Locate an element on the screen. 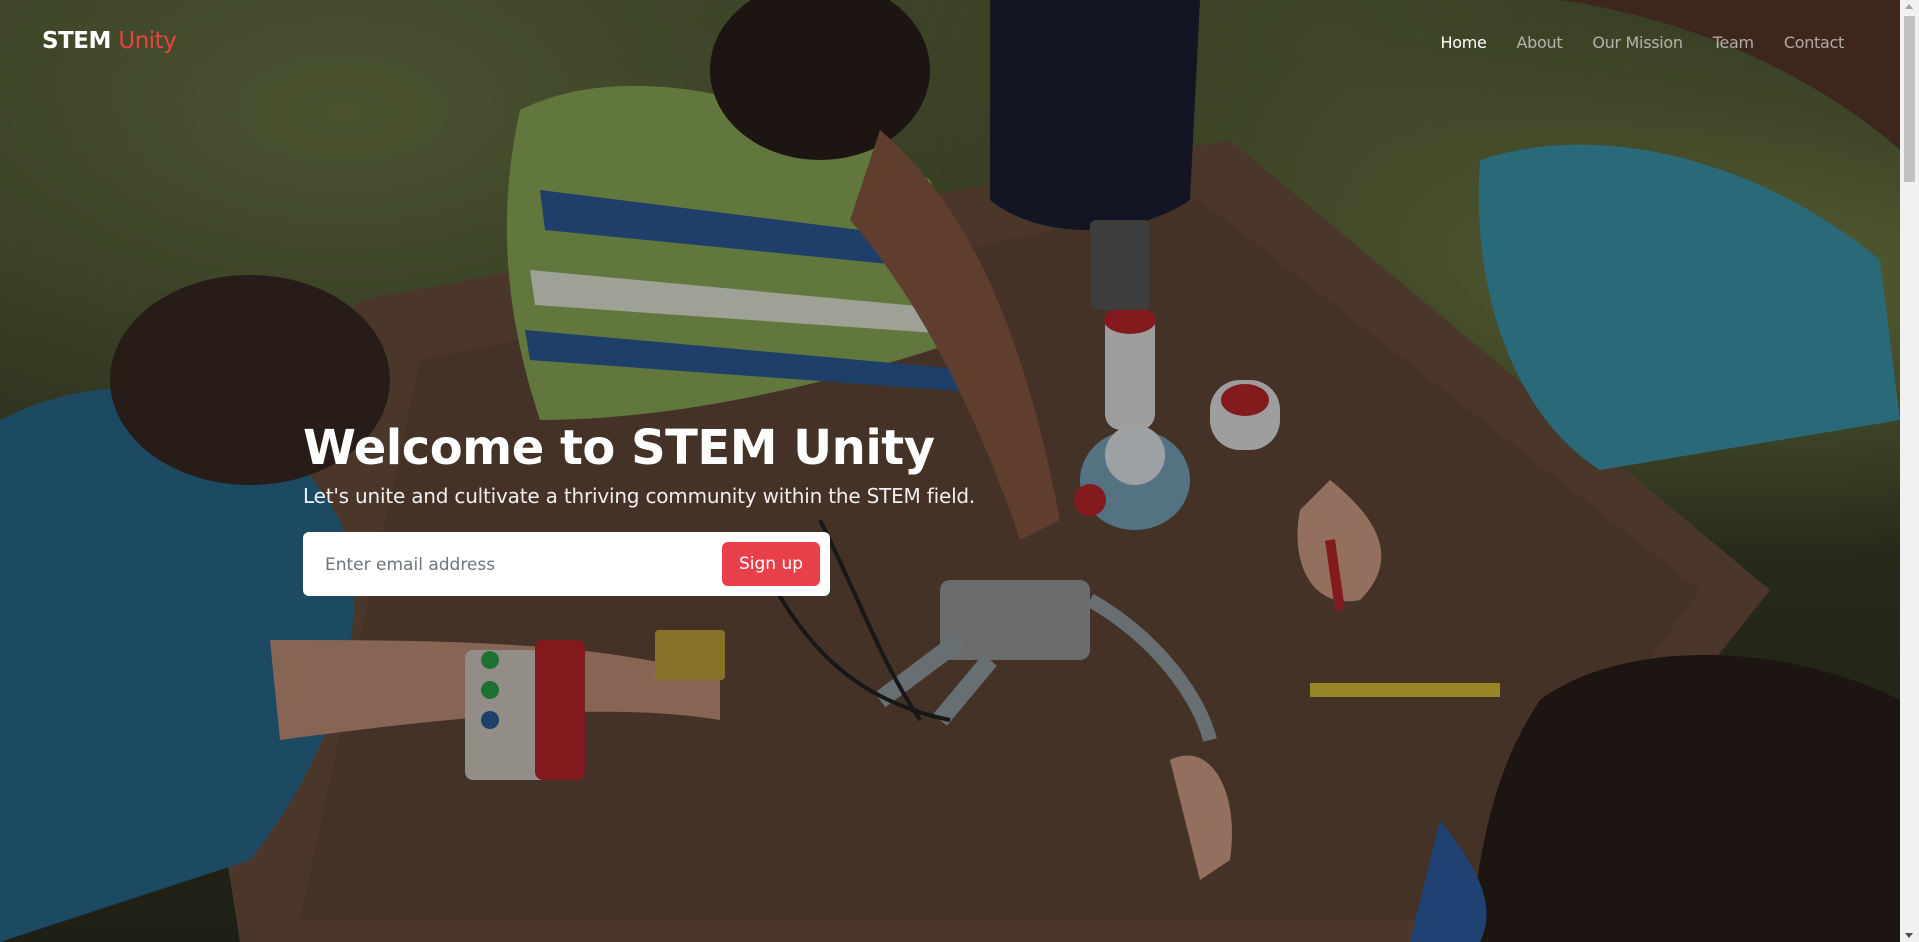 This screenshot has height=942, width=1919. nav-home: Home is located at coordinates (1463, 42).